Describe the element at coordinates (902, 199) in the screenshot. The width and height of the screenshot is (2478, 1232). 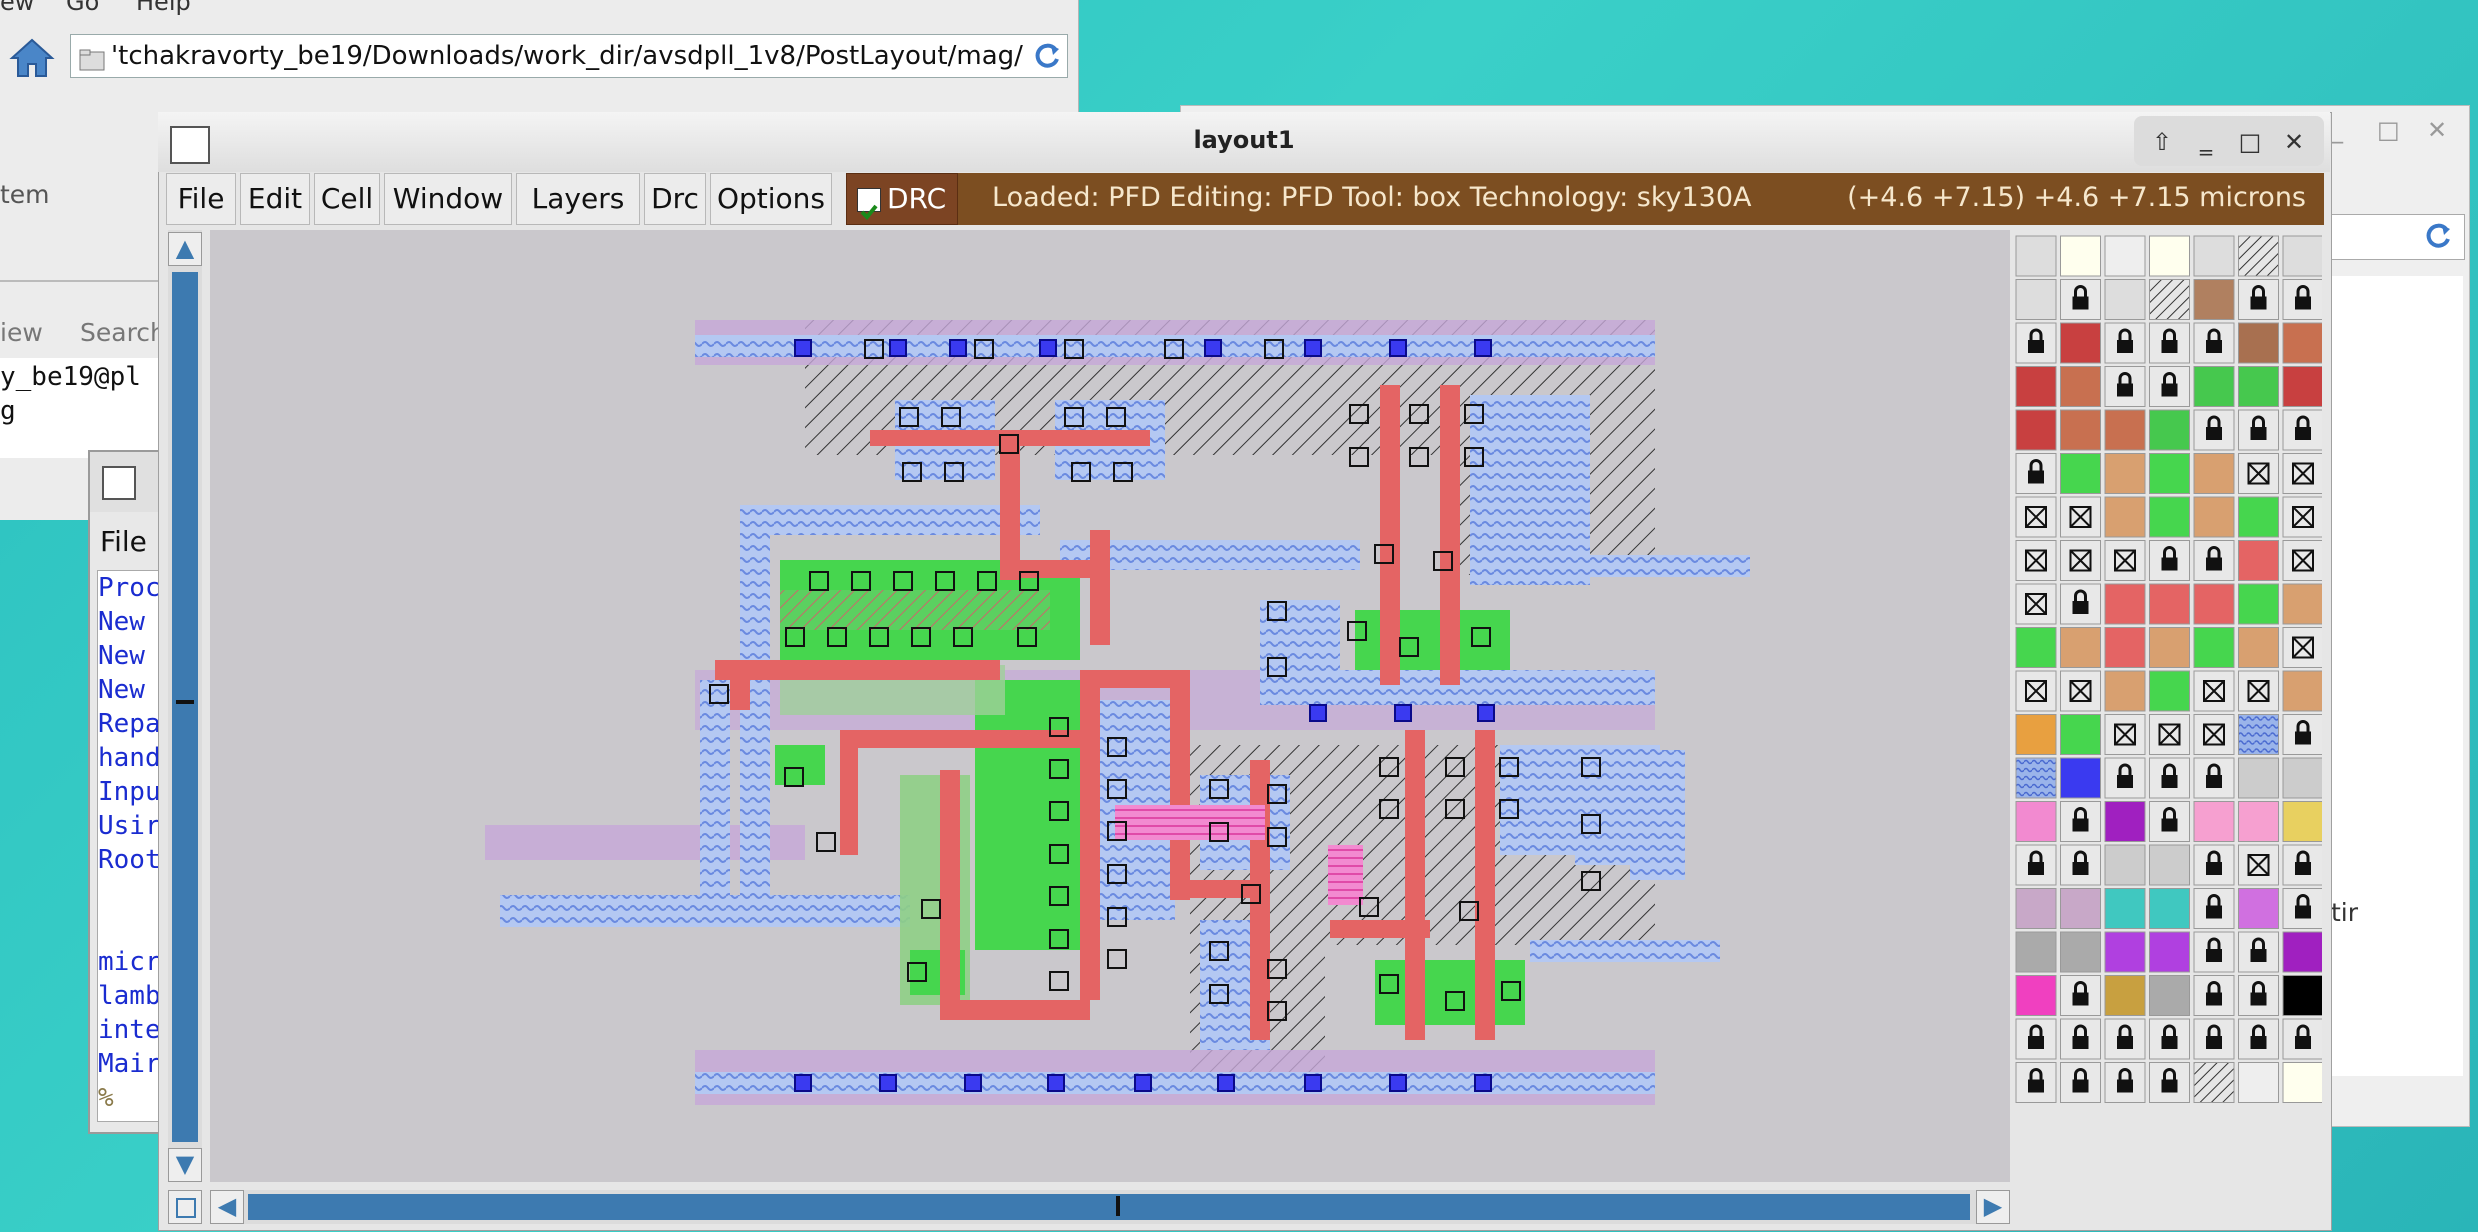
I see `drc-toggle: DRC` at that location.